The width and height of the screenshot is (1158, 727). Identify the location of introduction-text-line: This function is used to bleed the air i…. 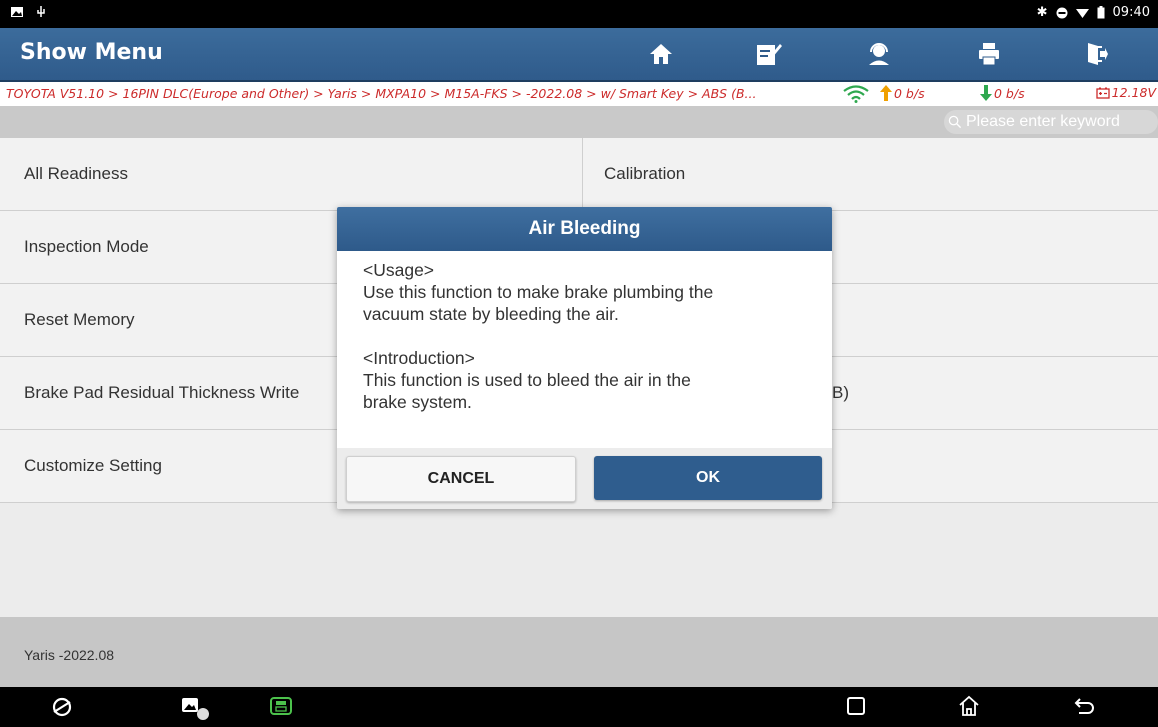
(527, 380).